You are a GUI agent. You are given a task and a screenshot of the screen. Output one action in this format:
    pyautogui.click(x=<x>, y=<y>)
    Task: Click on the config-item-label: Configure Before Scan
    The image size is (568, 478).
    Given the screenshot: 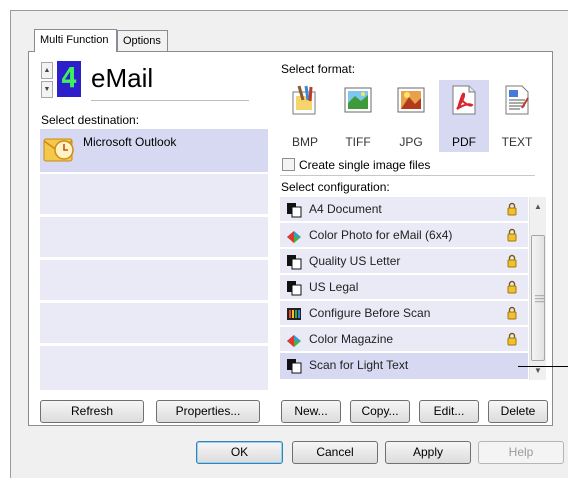 What is the action you would take?
    pyautogui.click(x=370, y=313)
    